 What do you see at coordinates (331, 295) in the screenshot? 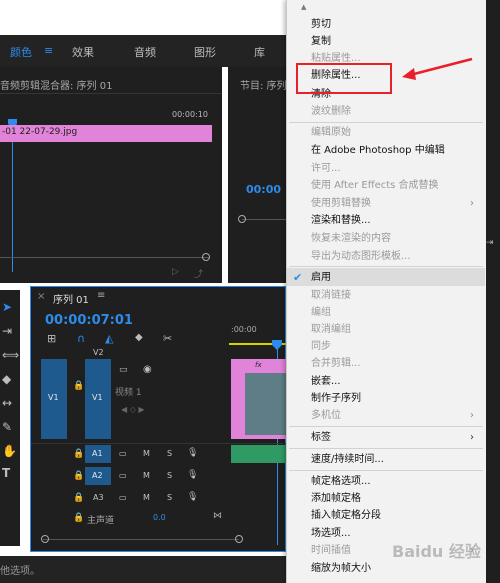
I see `menu-item-unlink: 取消链接` at bounding box center [331, 295].